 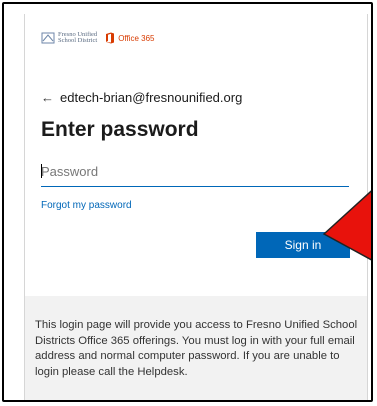 I want to click on office-logo: Office 365, so click(x=130, y=38).